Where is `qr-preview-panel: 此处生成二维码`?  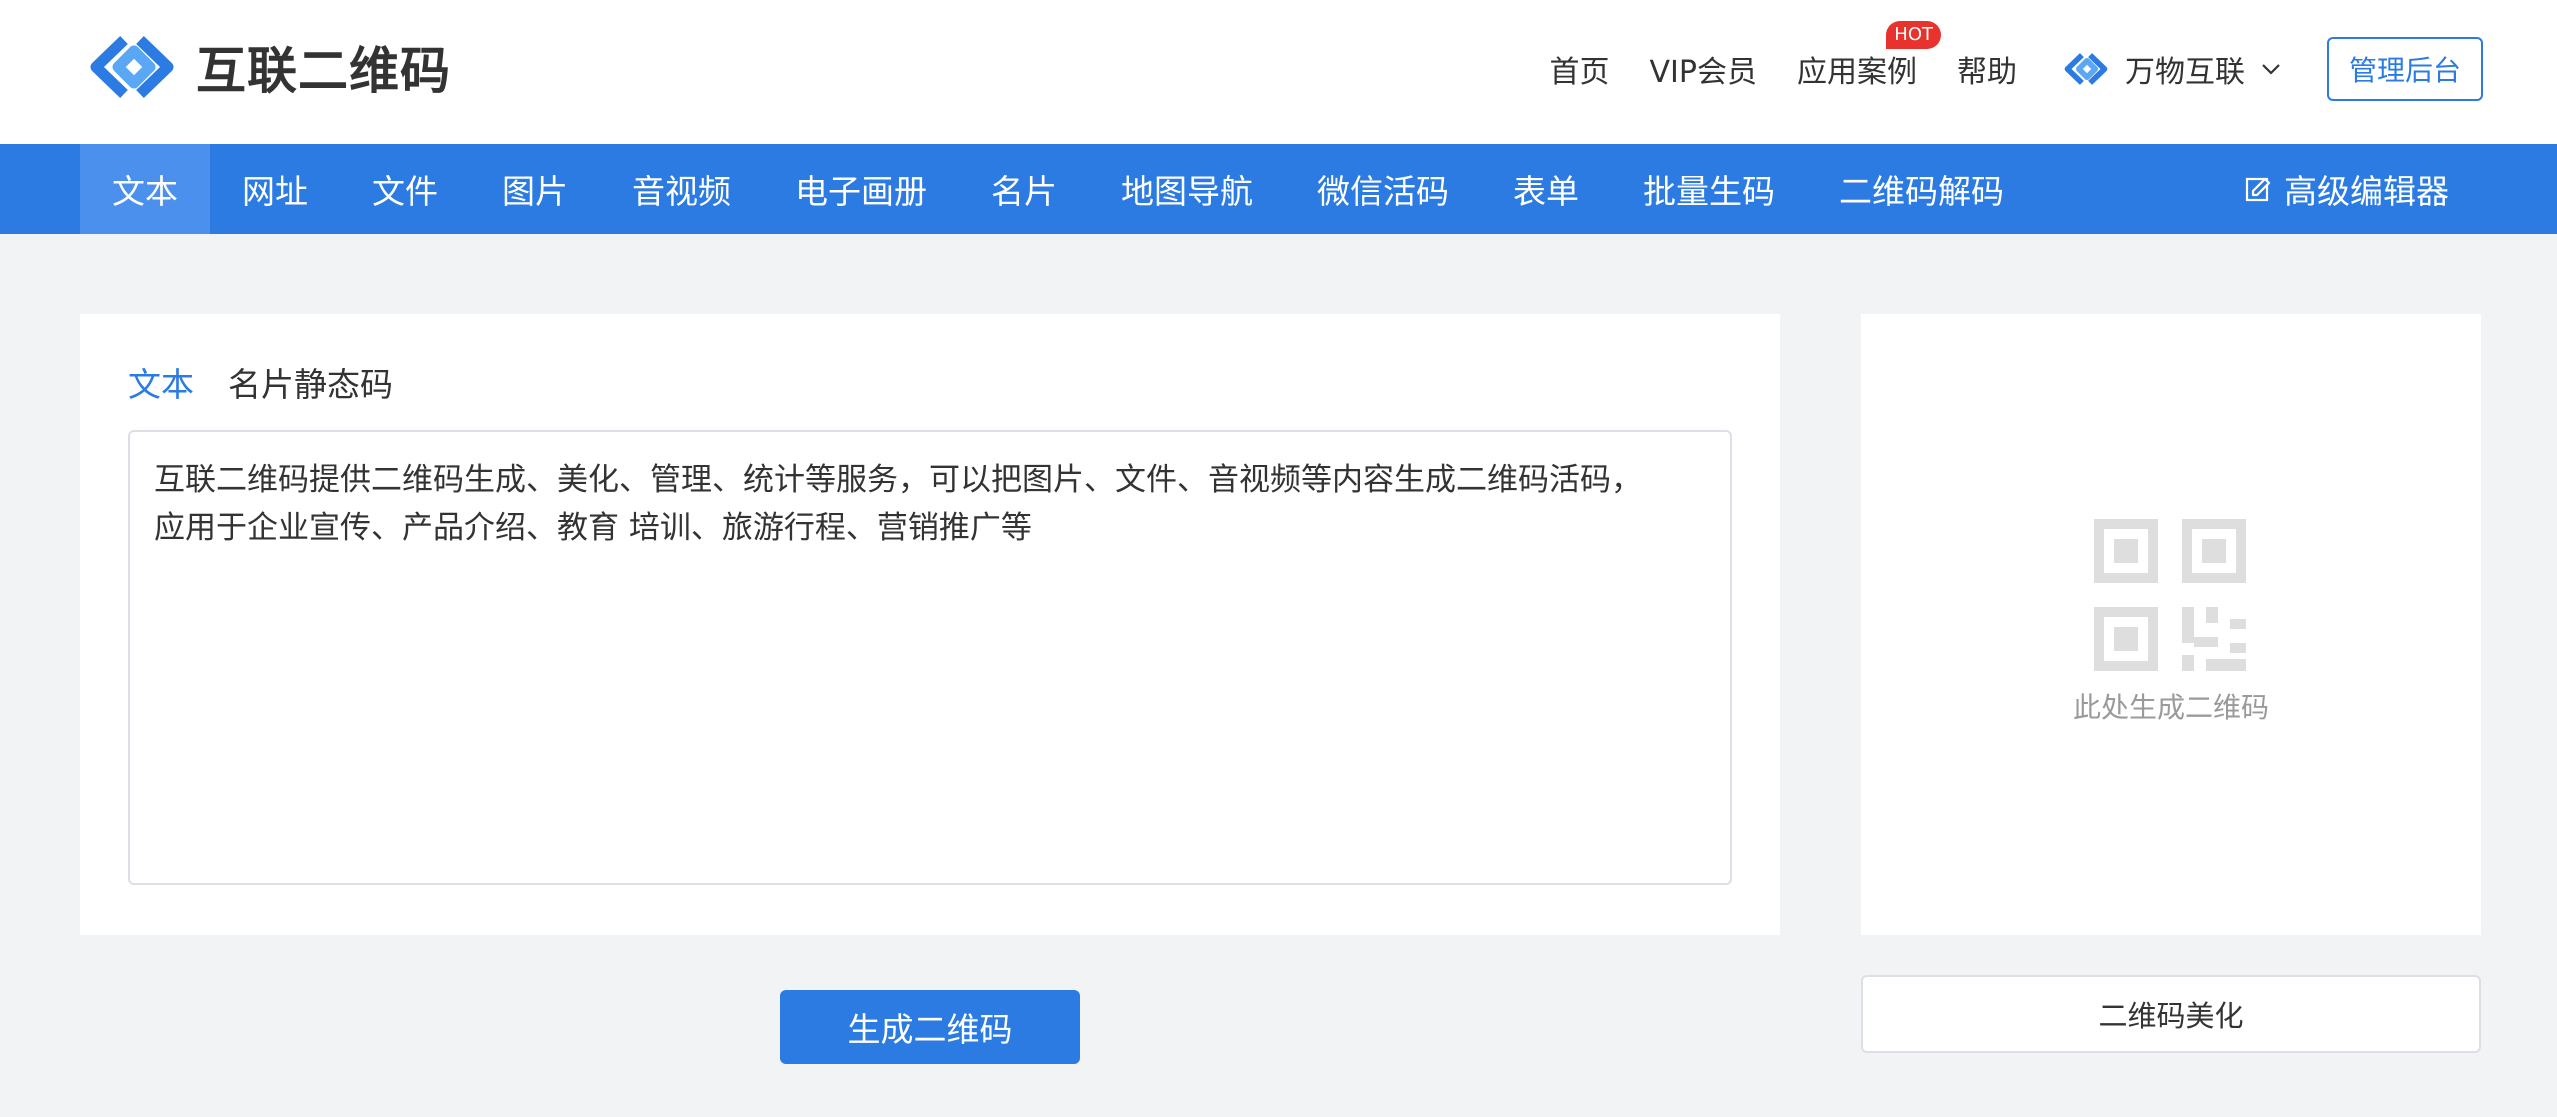
qr-preview-panel: 此处生成二维码 is located at coordinates (2171, 624).